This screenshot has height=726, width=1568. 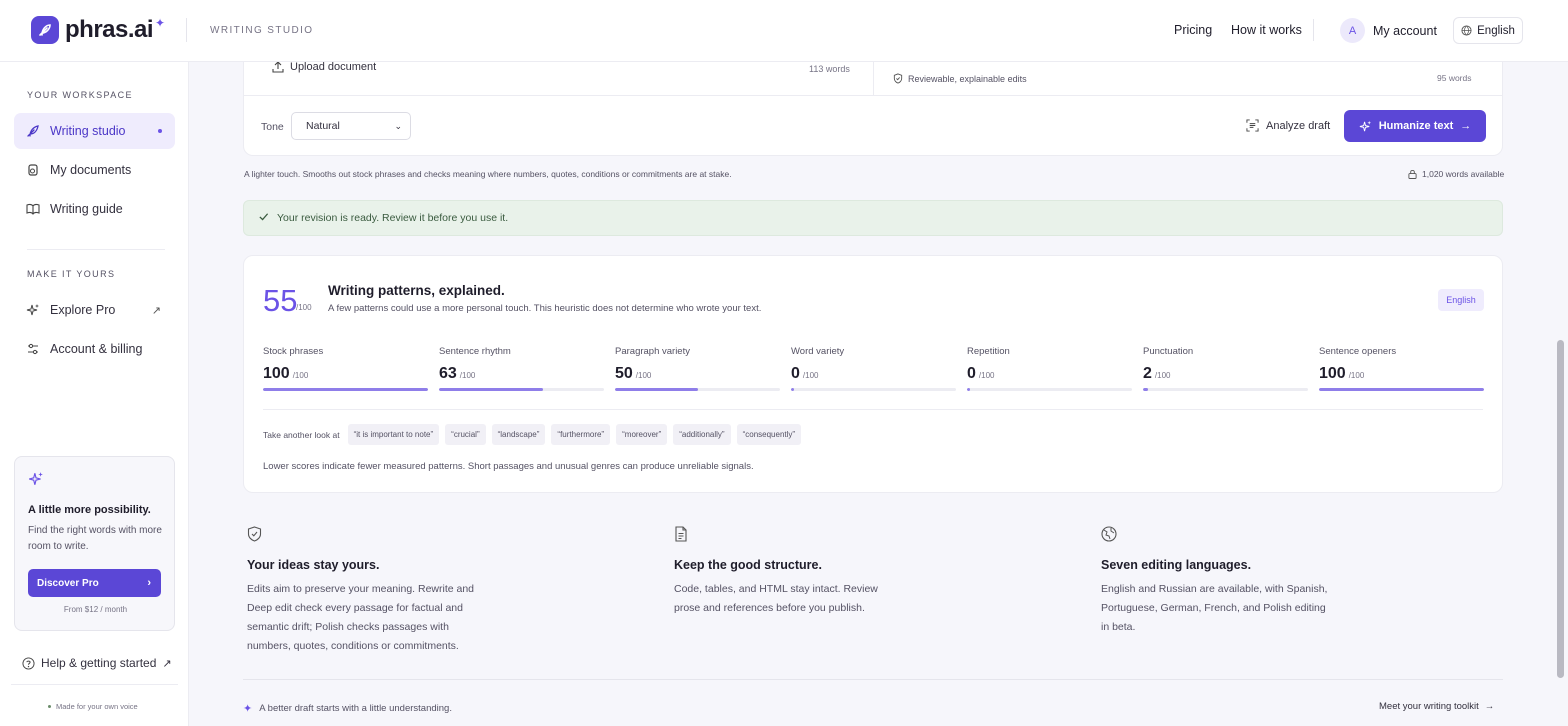 I want to click on humanize-text-button: Humanize text →, so click(x=1415, y=126).